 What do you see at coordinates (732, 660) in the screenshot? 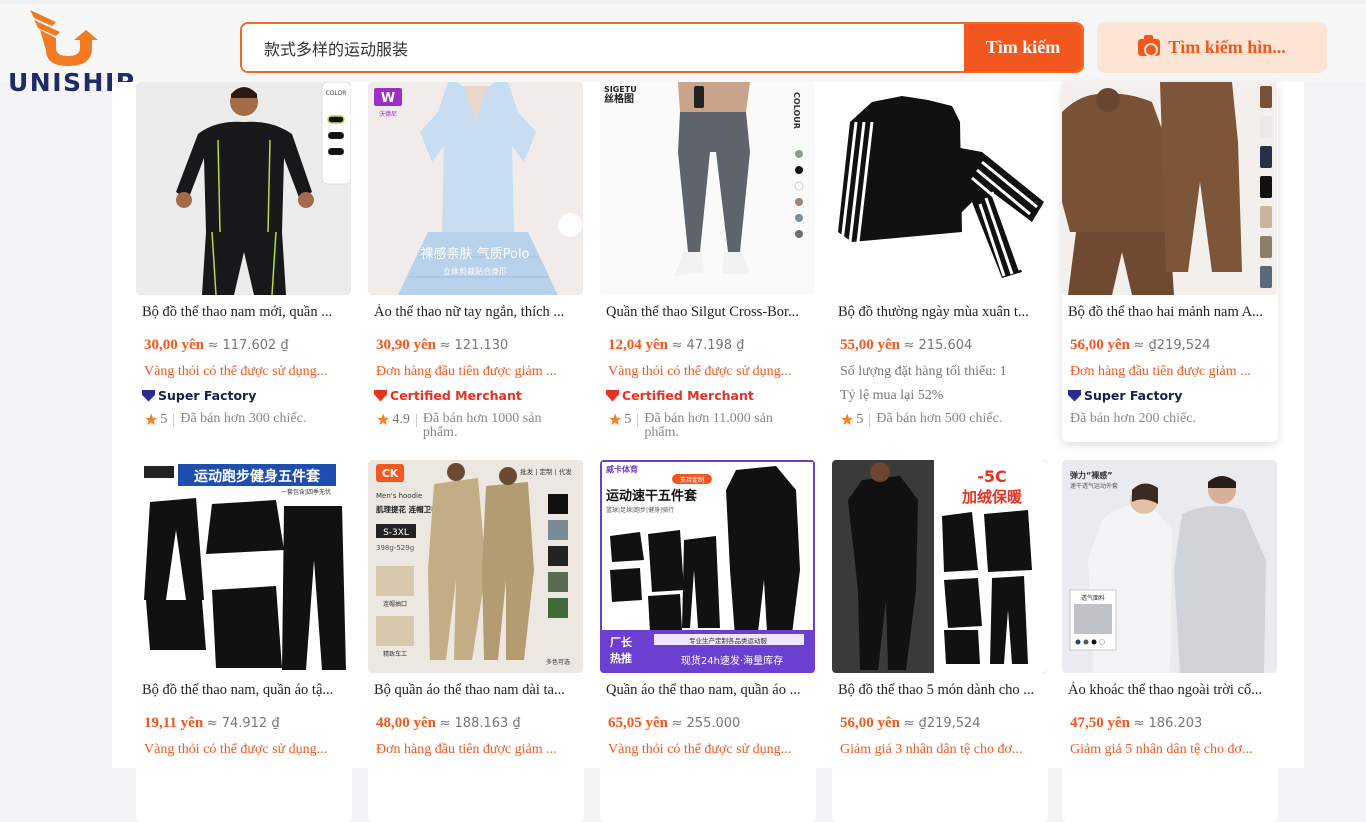
I see `svg-text: 现货24h速发·海量库存` at bounding box center [732, 660].